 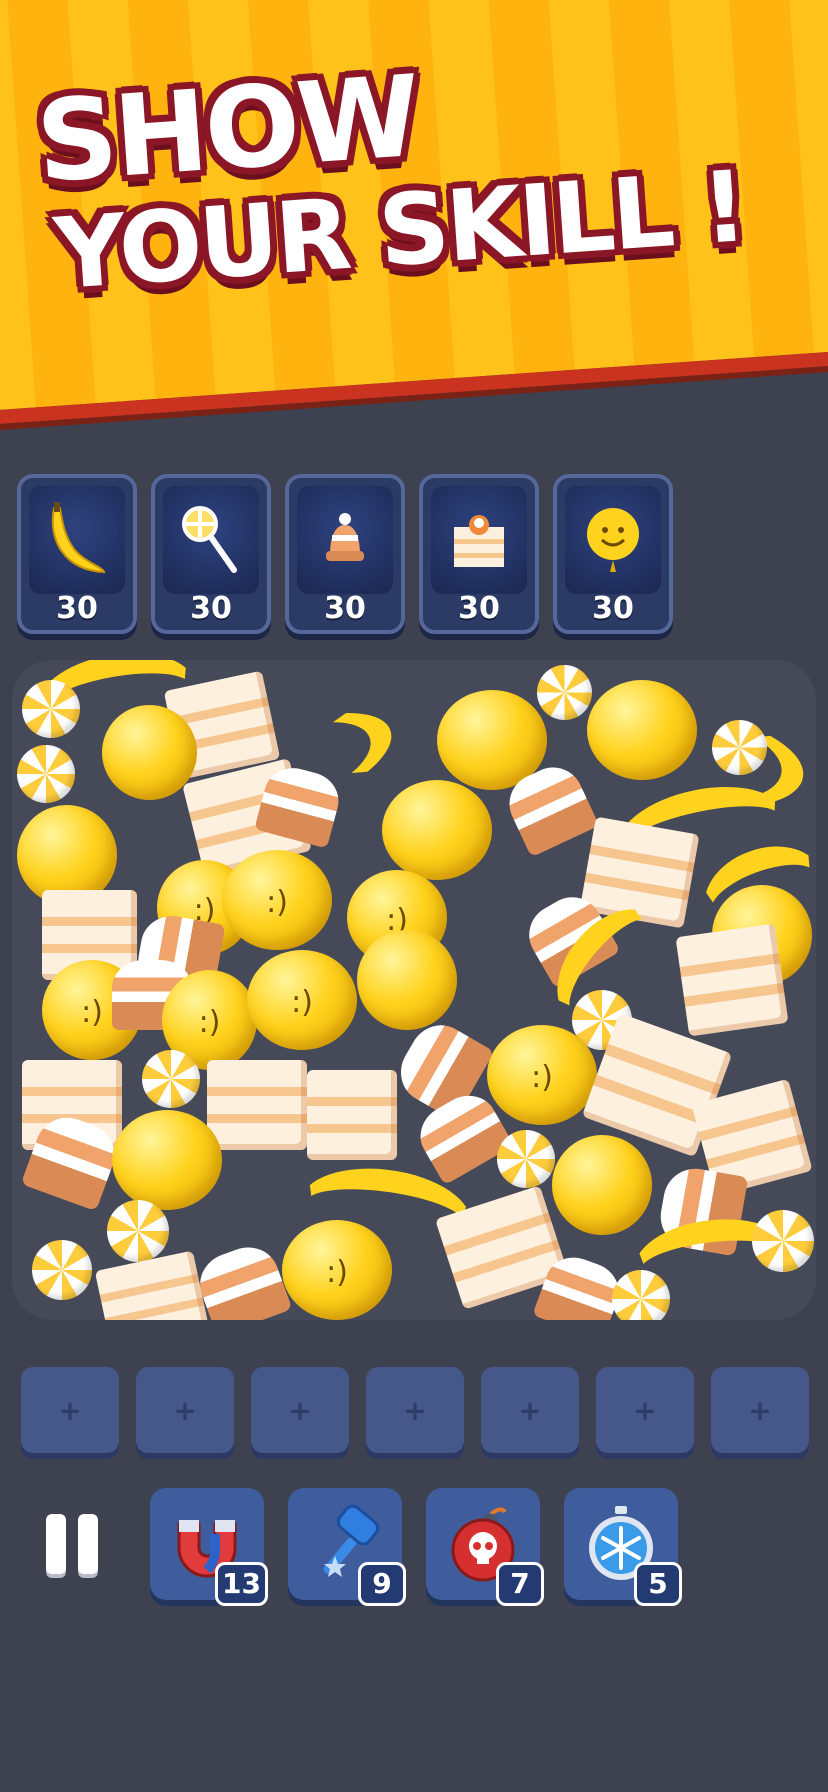 What do you see at coordinates (209, 539) in the screenshot?
I see `lollipop-icon` at bounding box center [209, 539].